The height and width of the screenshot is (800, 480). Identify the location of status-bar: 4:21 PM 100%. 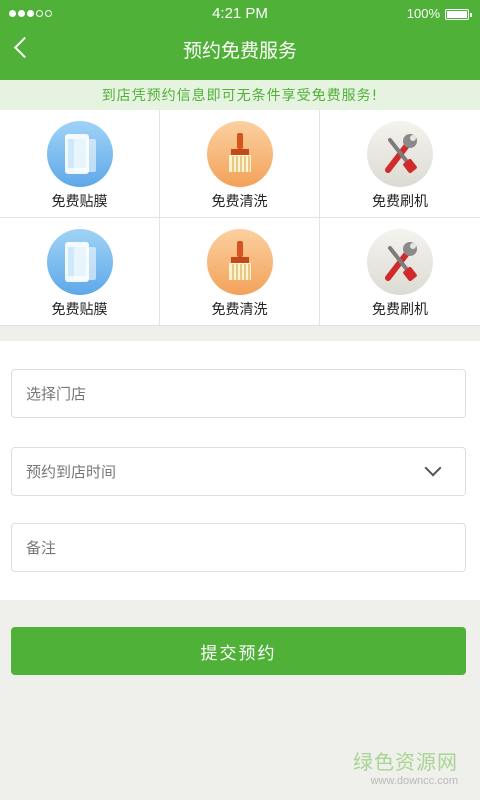
(240, 14).